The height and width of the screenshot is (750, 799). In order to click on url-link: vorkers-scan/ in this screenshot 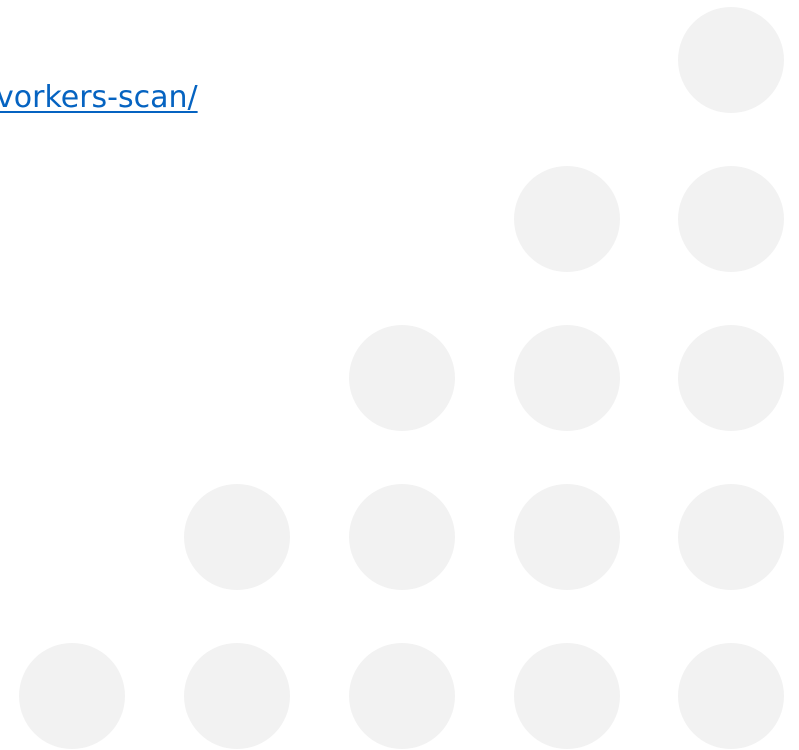, I will do `click(99, 98)`.